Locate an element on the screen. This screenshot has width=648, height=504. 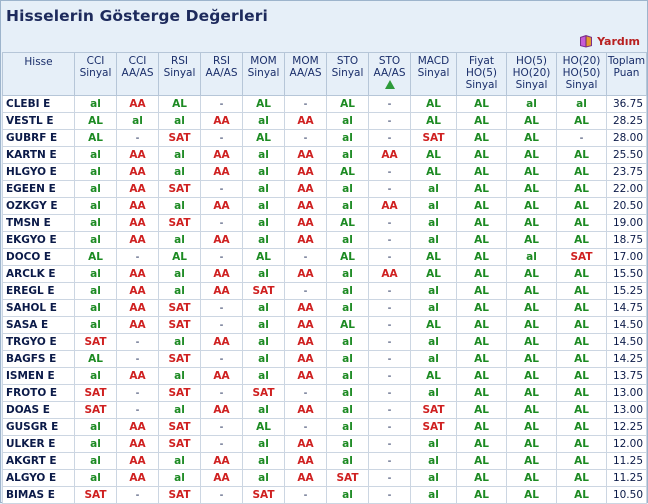
stock-name: SASA E is located at coordinates (38, 325).